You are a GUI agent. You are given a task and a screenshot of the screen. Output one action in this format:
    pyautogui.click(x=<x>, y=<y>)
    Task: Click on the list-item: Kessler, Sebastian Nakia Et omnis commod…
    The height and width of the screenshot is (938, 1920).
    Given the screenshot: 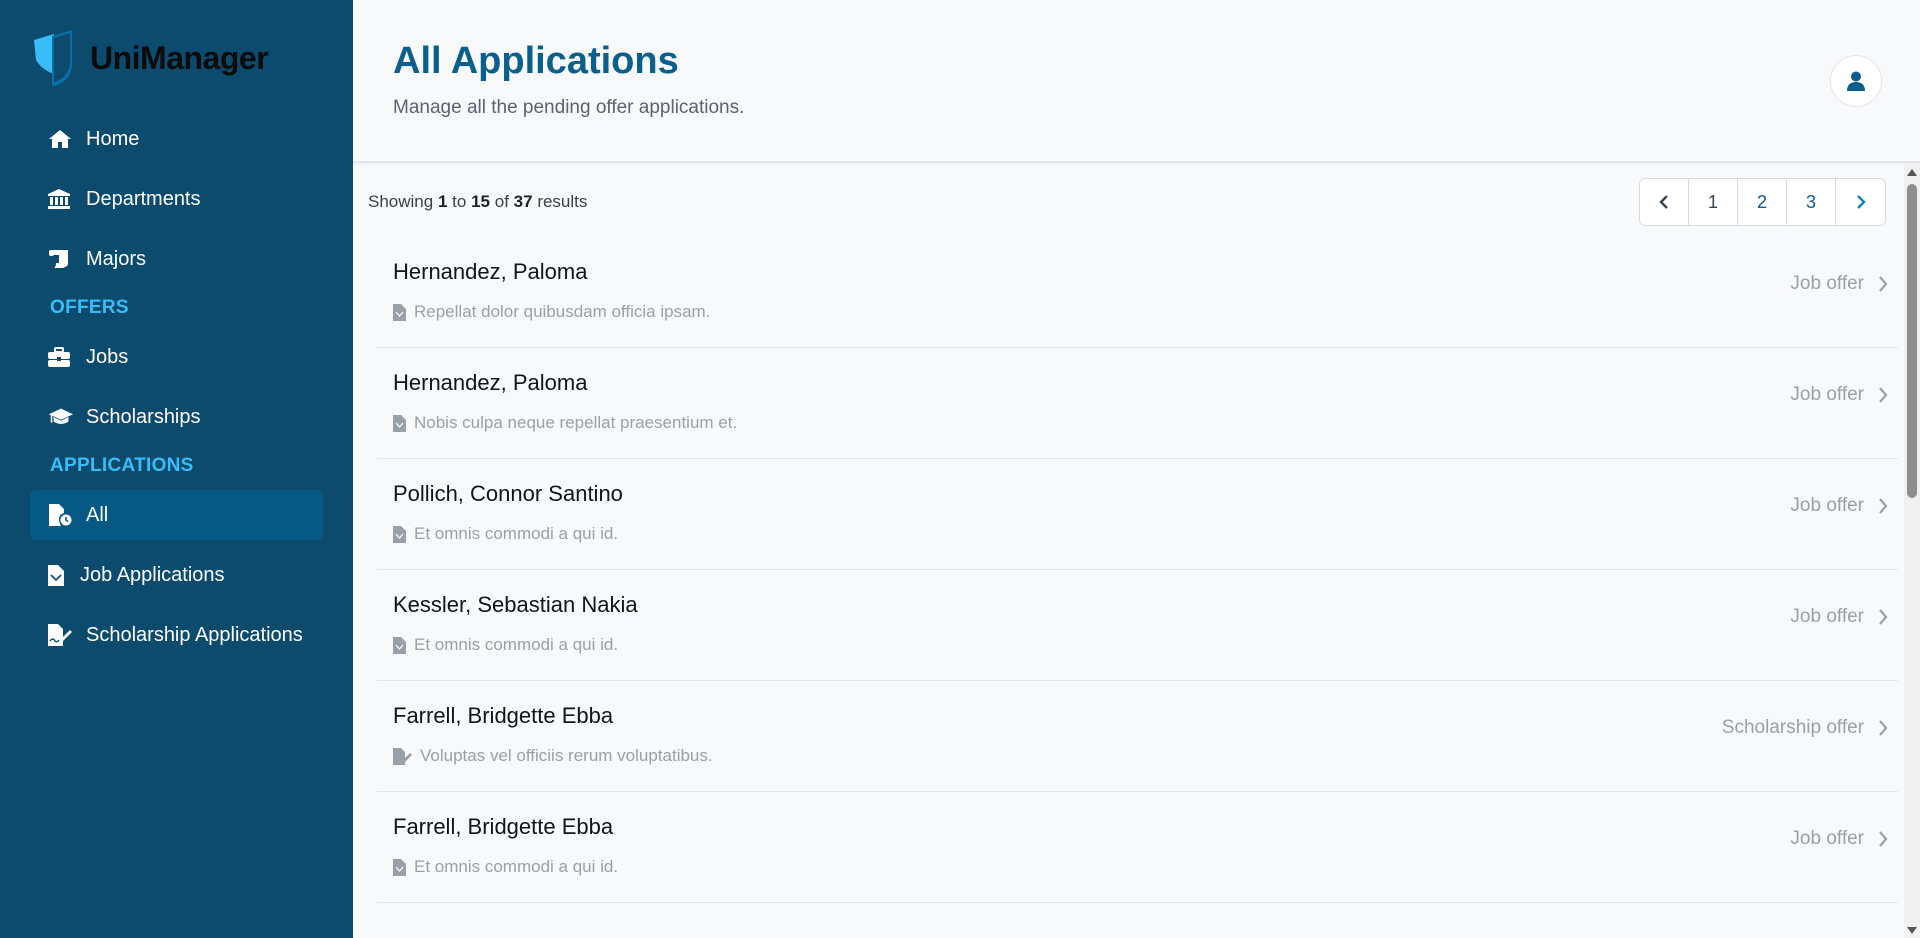 What is the action you would take?
    pyautogui.click(x=1137, y=625)
    